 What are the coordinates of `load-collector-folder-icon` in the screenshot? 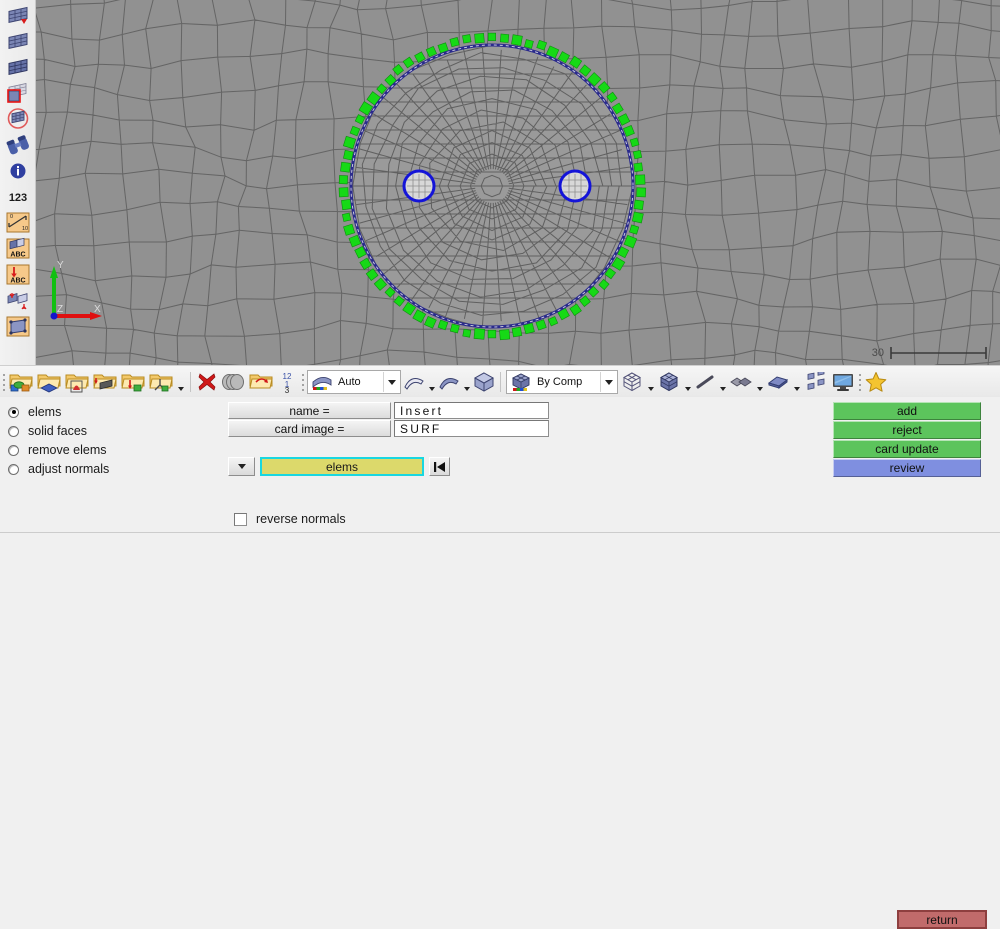 It's located at (105, 382).